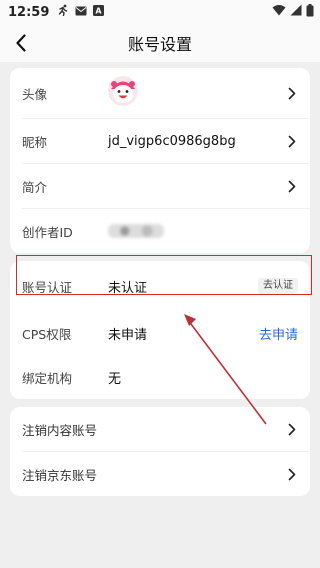 The width and height of the screenshot is (320, 568). Describe the element at coordinates (115, 379) in the screenshot. I see `bind-org-value: 无` at that location.